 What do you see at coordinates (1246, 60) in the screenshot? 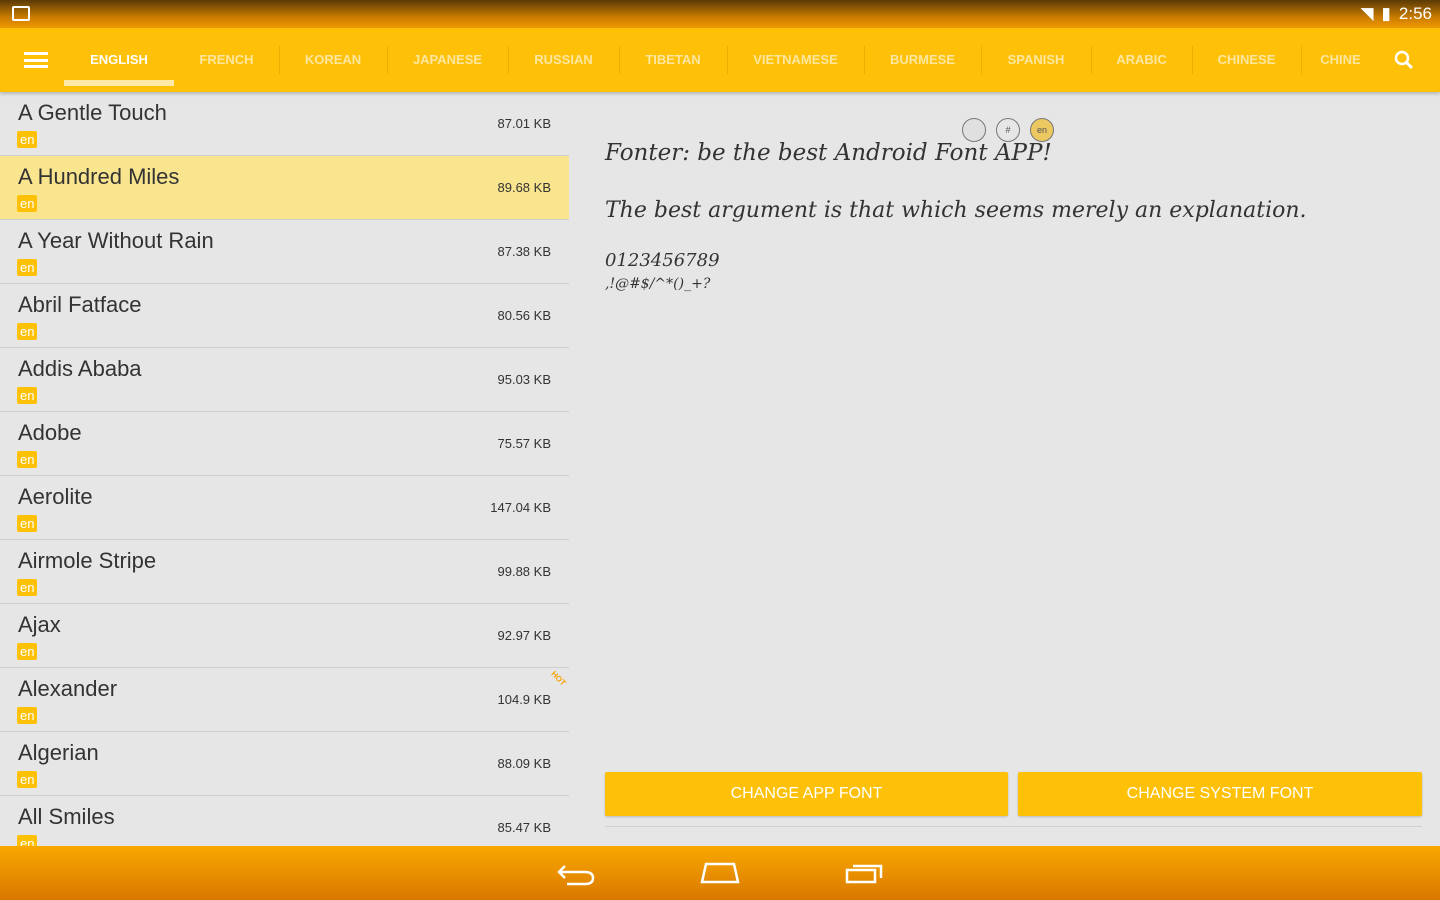
I see `tab-chinese: CHINESE` at bounding box center [1246, 60].